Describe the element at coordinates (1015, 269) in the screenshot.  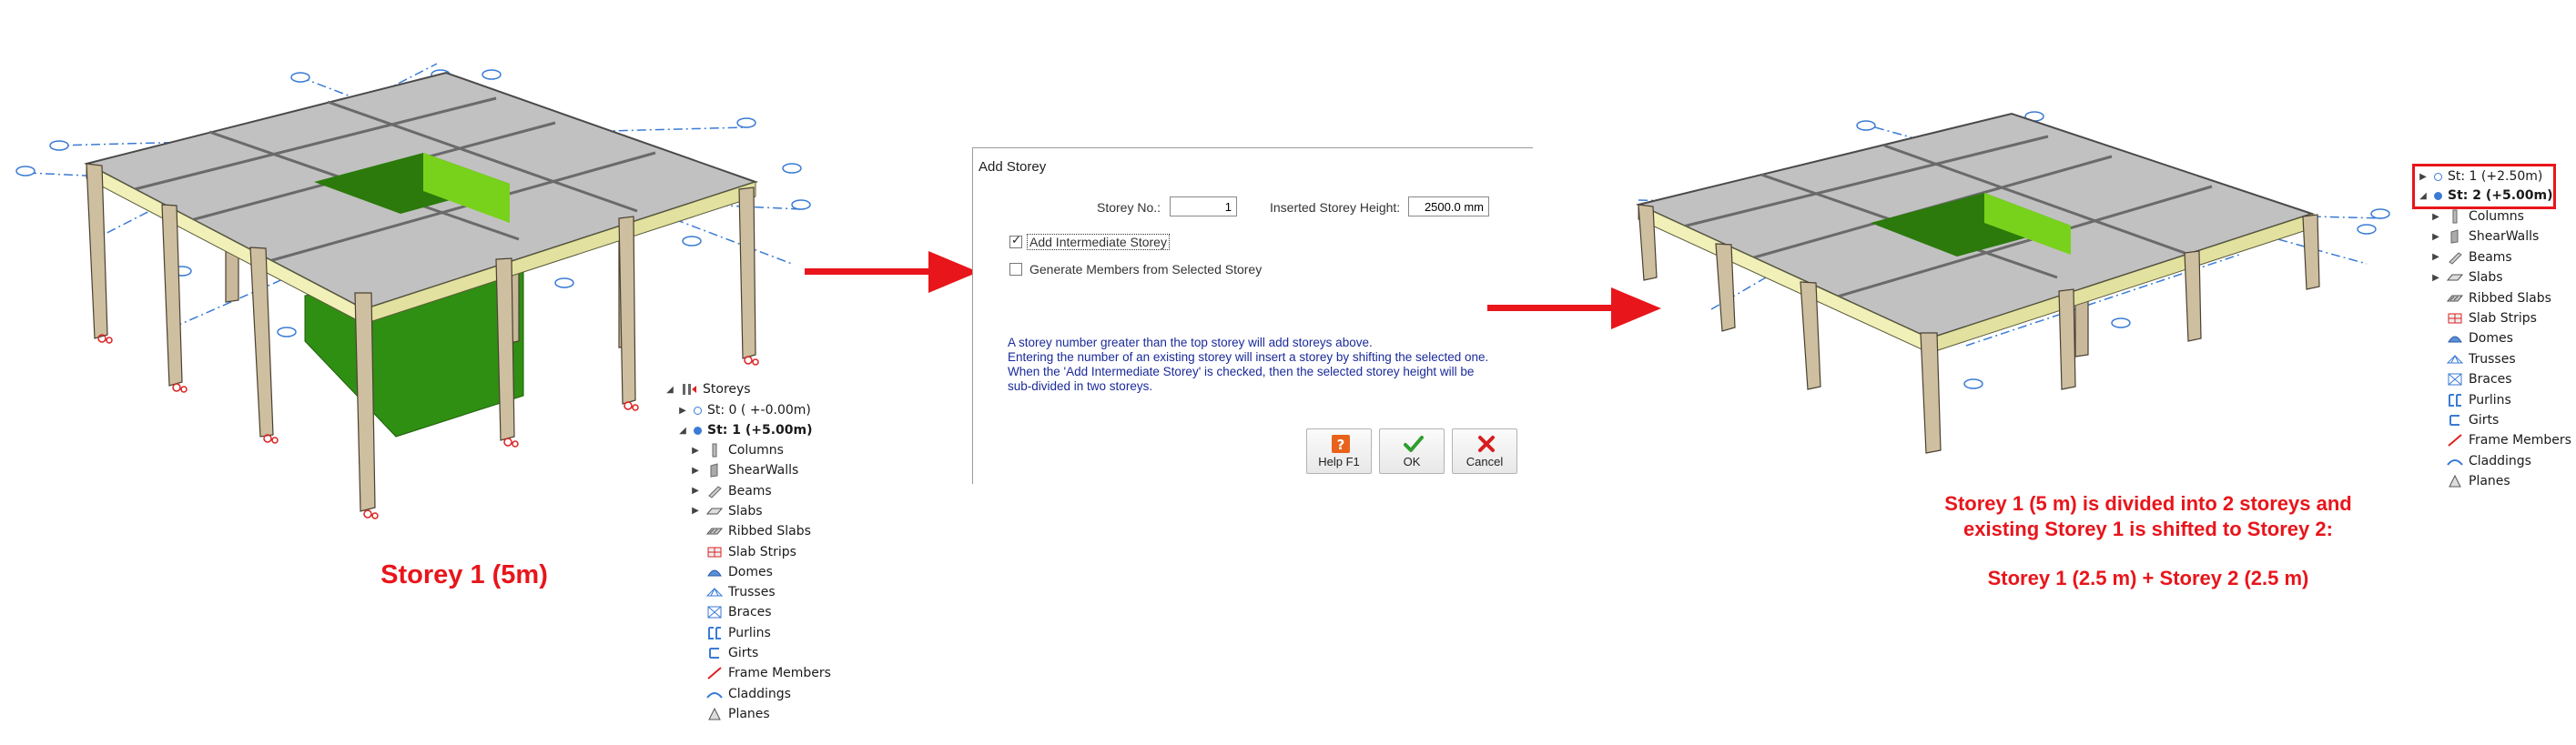
I see `generate-members-checkbox` at that location.